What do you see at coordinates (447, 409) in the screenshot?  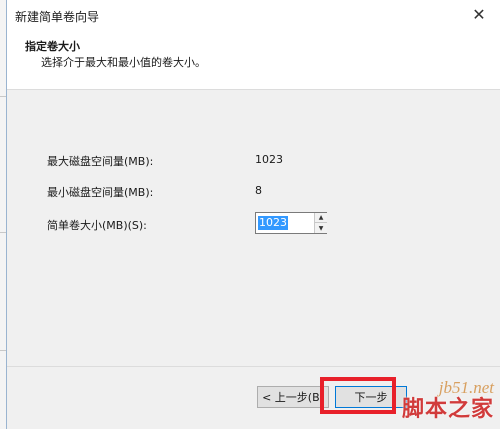 I see `watermark-text: 脚本之家` at bounding box center [447, 409].